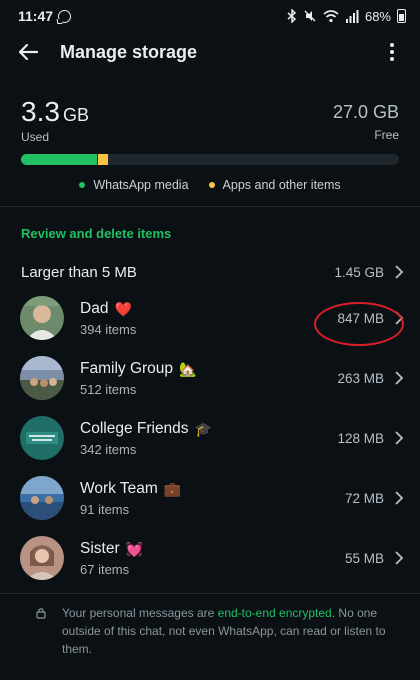 The image size is (420, 680). I want to click on chat-row-college-friends: College Friends 🎓 342 items 128 MB, so click(210, 438).